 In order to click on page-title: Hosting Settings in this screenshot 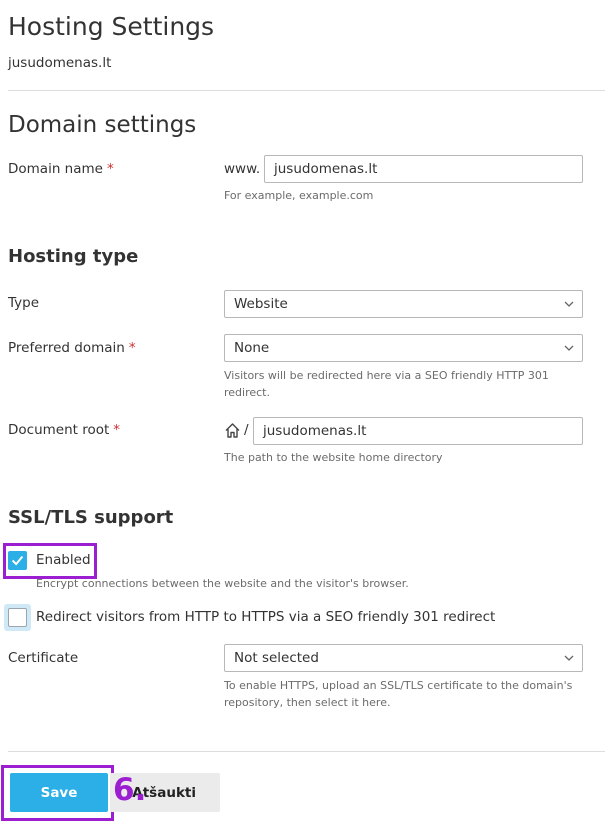, I will do `click(111, 26)`.